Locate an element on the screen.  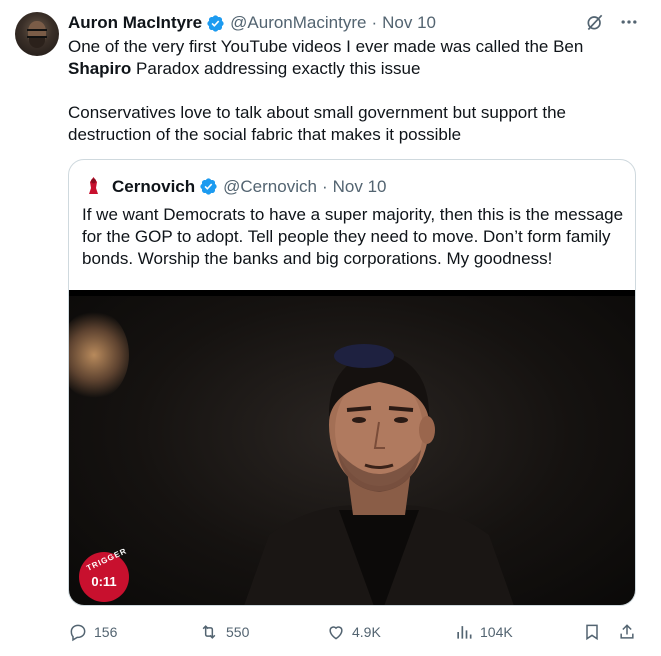
views-button: 104K is located at coordinates (483, 632).